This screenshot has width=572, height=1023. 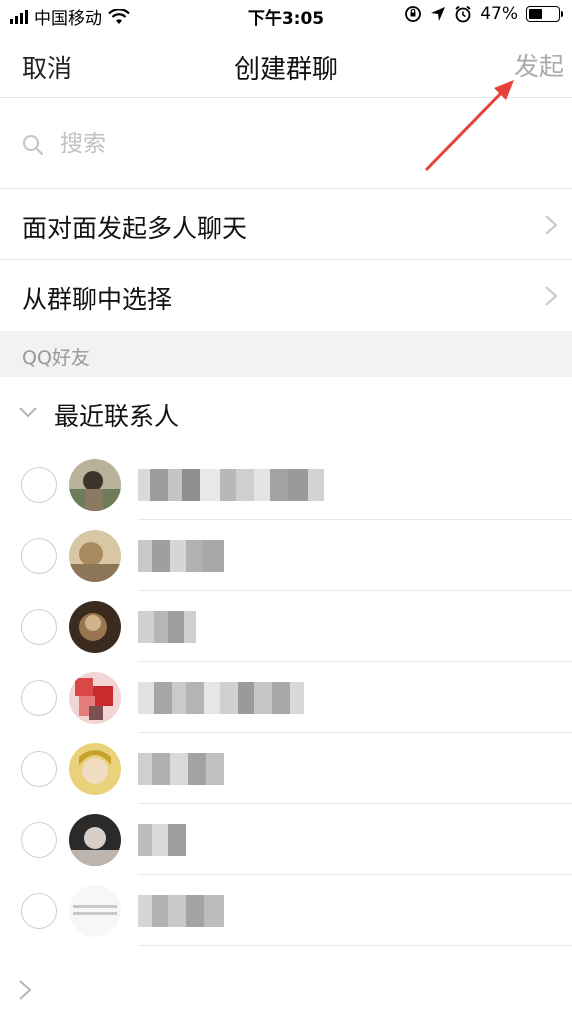 What do you see at coordinates (463, 14) in the screenshot?
I see `alarm-icon` at bounding box center [463, 14].